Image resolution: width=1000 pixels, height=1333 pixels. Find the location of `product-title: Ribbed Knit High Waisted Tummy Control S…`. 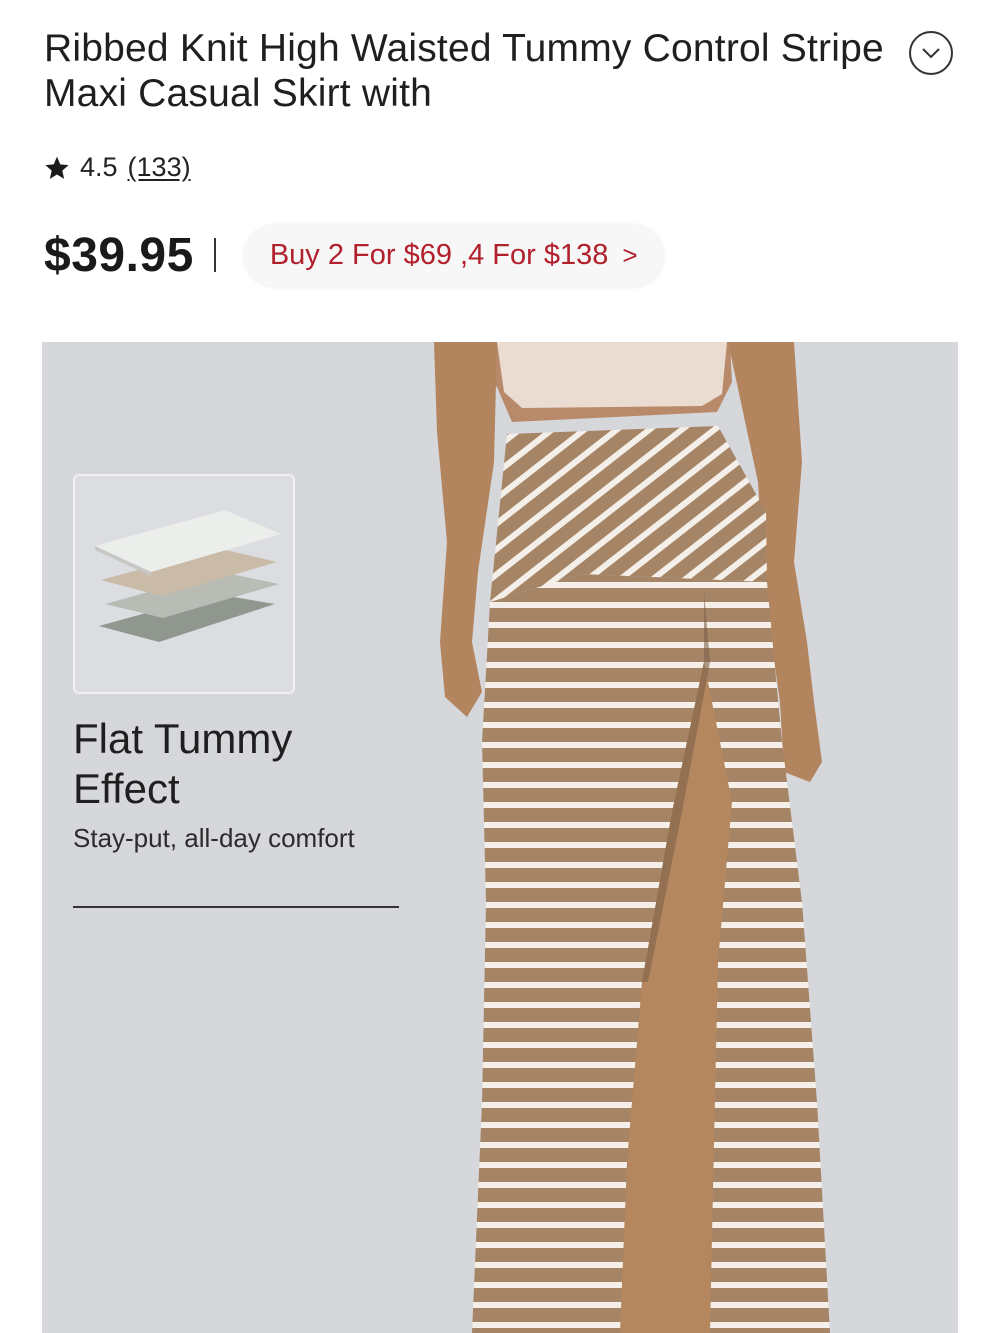

product-title: Ribbed Knit High Waisted Tummy Control S… is located at coordinates (464, 71).